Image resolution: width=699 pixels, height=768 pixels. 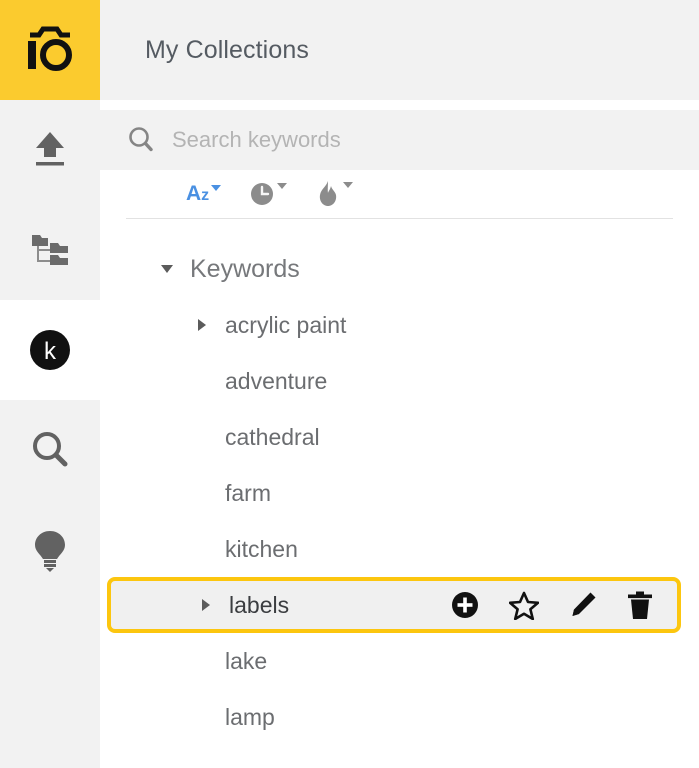 I want to click on sidebar-item-catalog-tree, so click(x=50, y=250).